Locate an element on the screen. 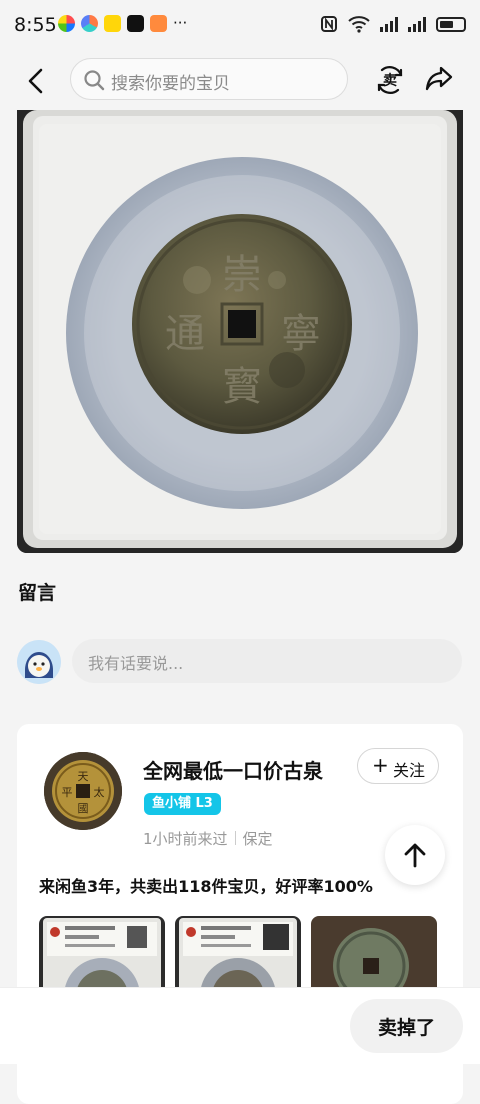 The image size is (480, 1104). nfc-icon is located at coordinates (329, 24).